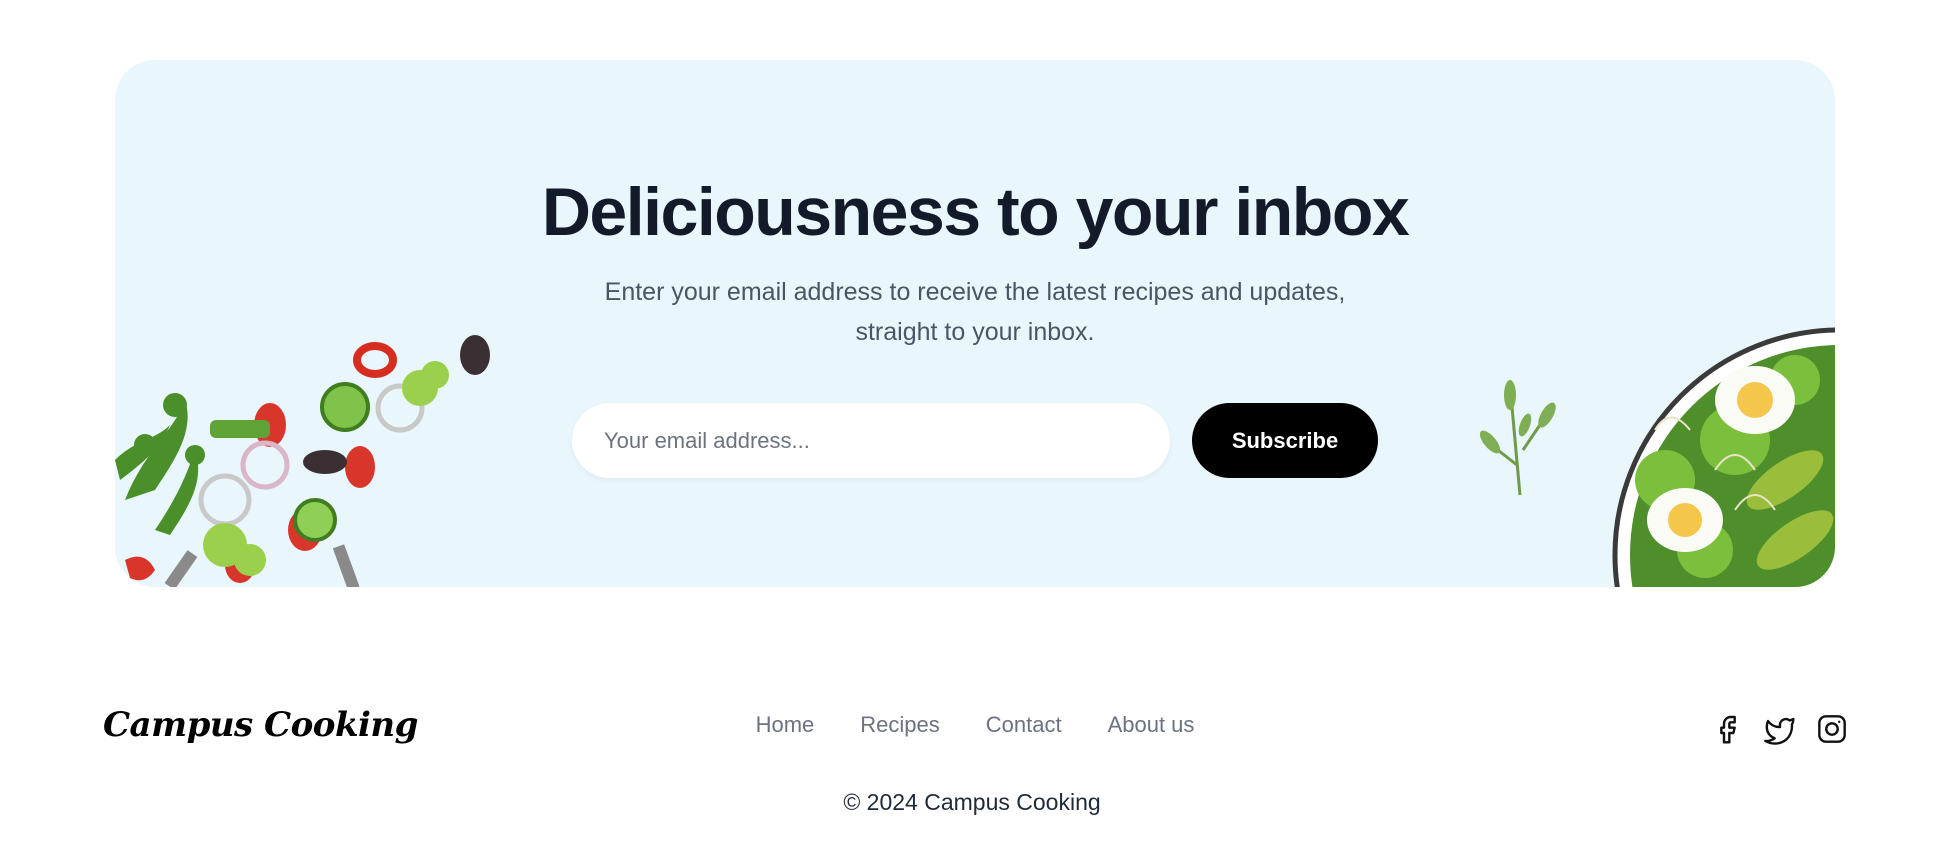  I want to click on newsletter-title: Deliciousness to your inbox, so click(975, 212).